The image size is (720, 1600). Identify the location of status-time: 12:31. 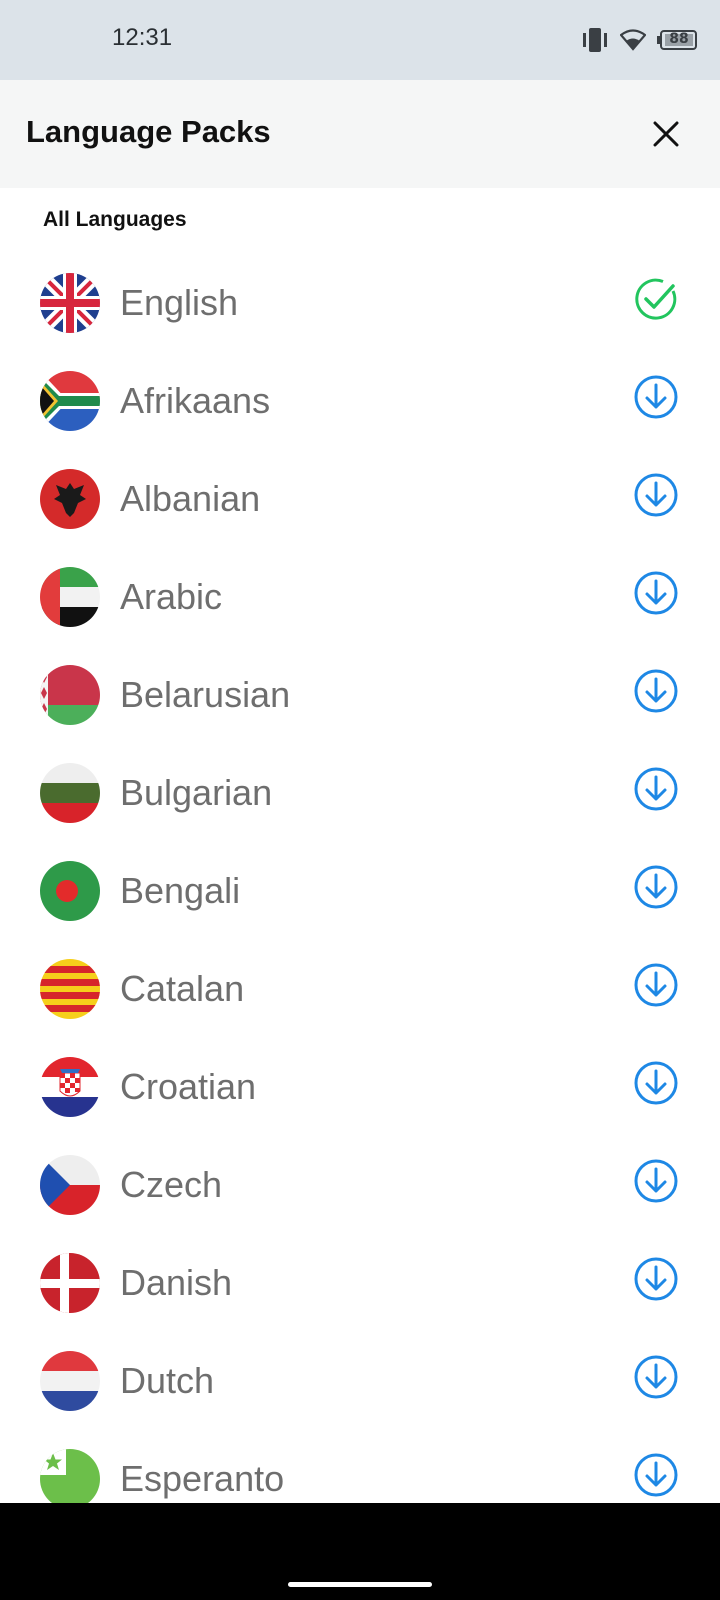
(142, 37).